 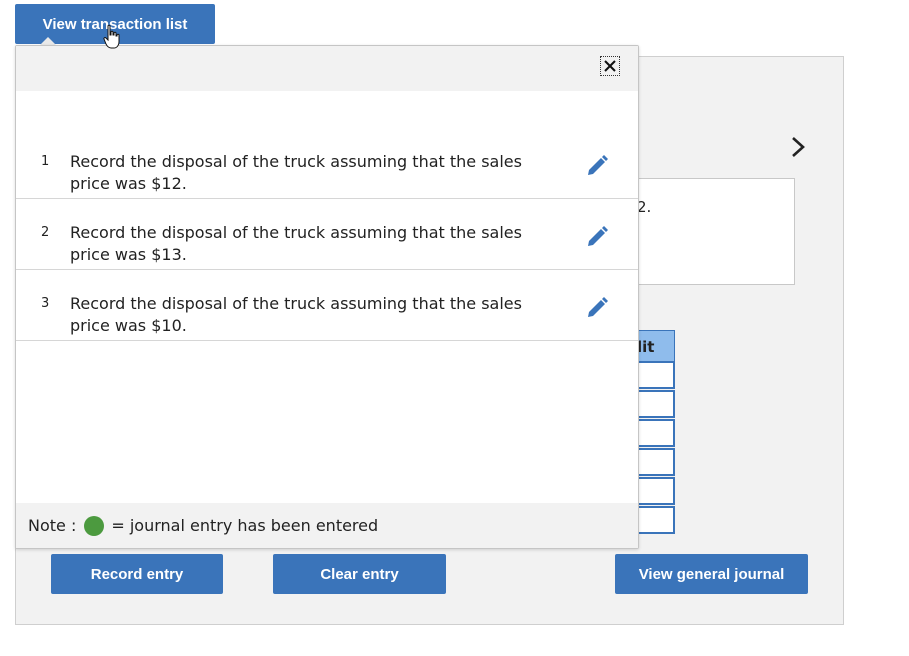 What do you see at coordinates (45, 161) in the screenshot?
I see `transaction-number: 1` at bounding box center [45, 161].